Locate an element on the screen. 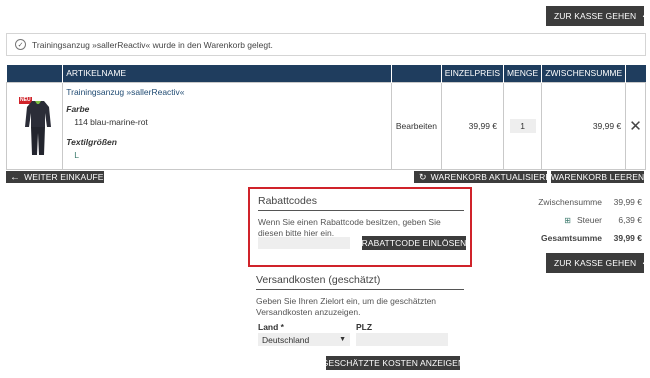 This screenshot has width=650, height=378. country-select-value: Deutschland is located at coordinates (286, 339).